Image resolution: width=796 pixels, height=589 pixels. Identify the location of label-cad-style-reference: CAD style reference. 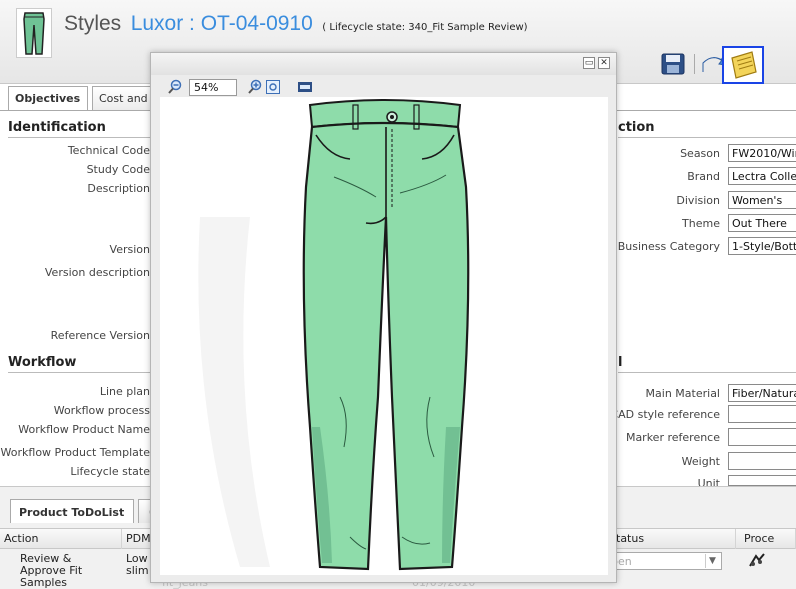
(665, 414).